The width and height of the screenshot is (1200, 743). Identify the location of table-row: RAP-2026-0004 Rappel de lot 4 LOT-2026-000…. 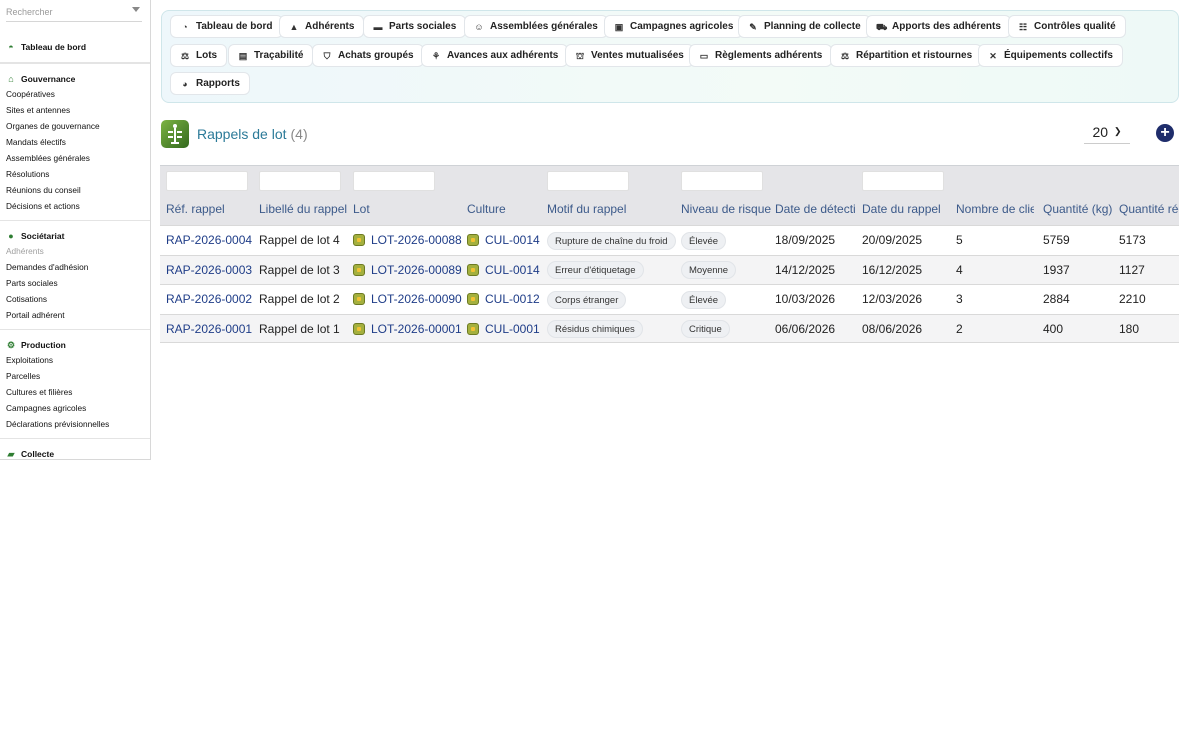
(669, 240).